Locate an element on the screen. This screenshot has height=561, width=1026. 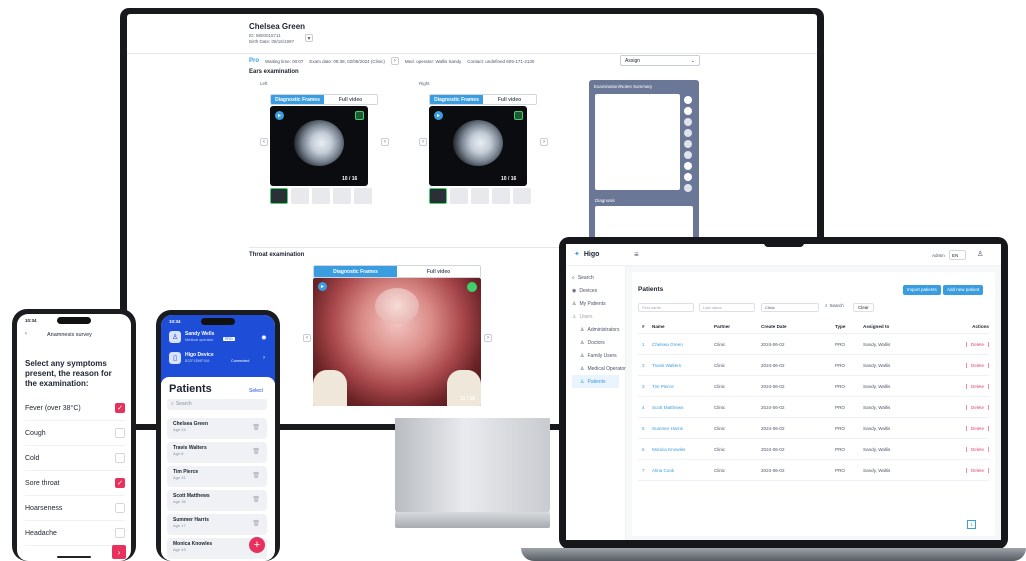
clinic-select: Clinic is located at coordinates (790, 307).